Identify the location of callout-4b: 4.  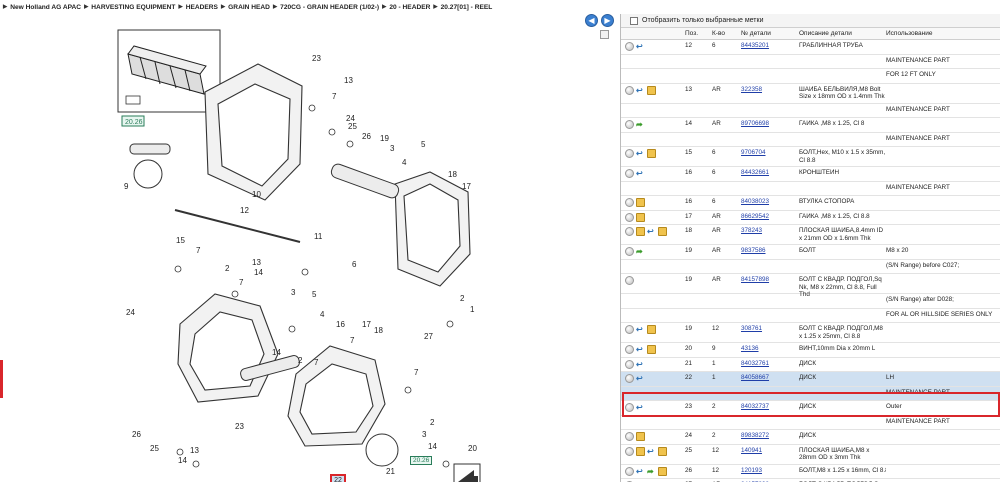
(322, 314).